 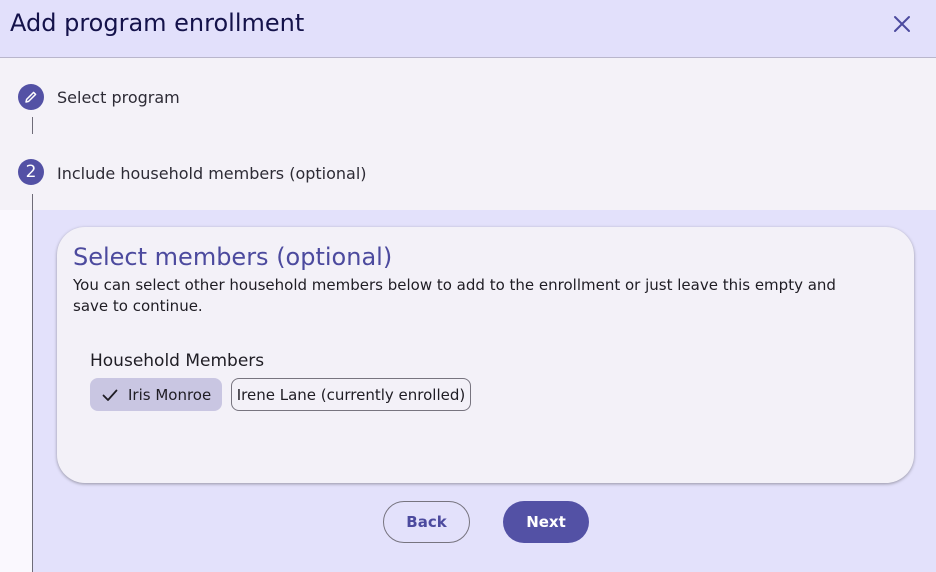 I want to click on card-title: Select members (optional), so click(x=233, y=257).